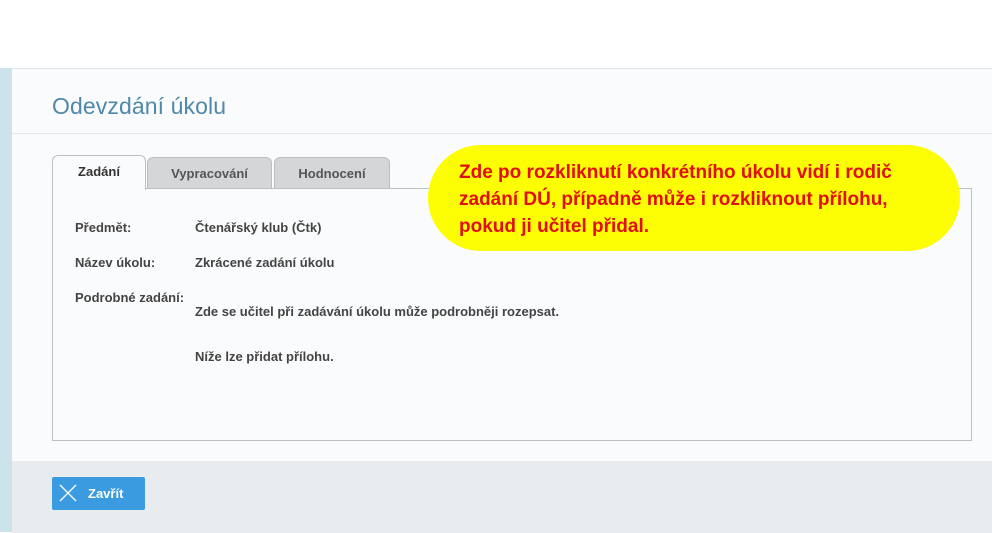 The height and width of the screenshot is (533, 992). What do you see at coordinates (502, 101) in the screenshot?
I see `dialog-header: Odevzdání úkolu` at bounding box center [502, 101].